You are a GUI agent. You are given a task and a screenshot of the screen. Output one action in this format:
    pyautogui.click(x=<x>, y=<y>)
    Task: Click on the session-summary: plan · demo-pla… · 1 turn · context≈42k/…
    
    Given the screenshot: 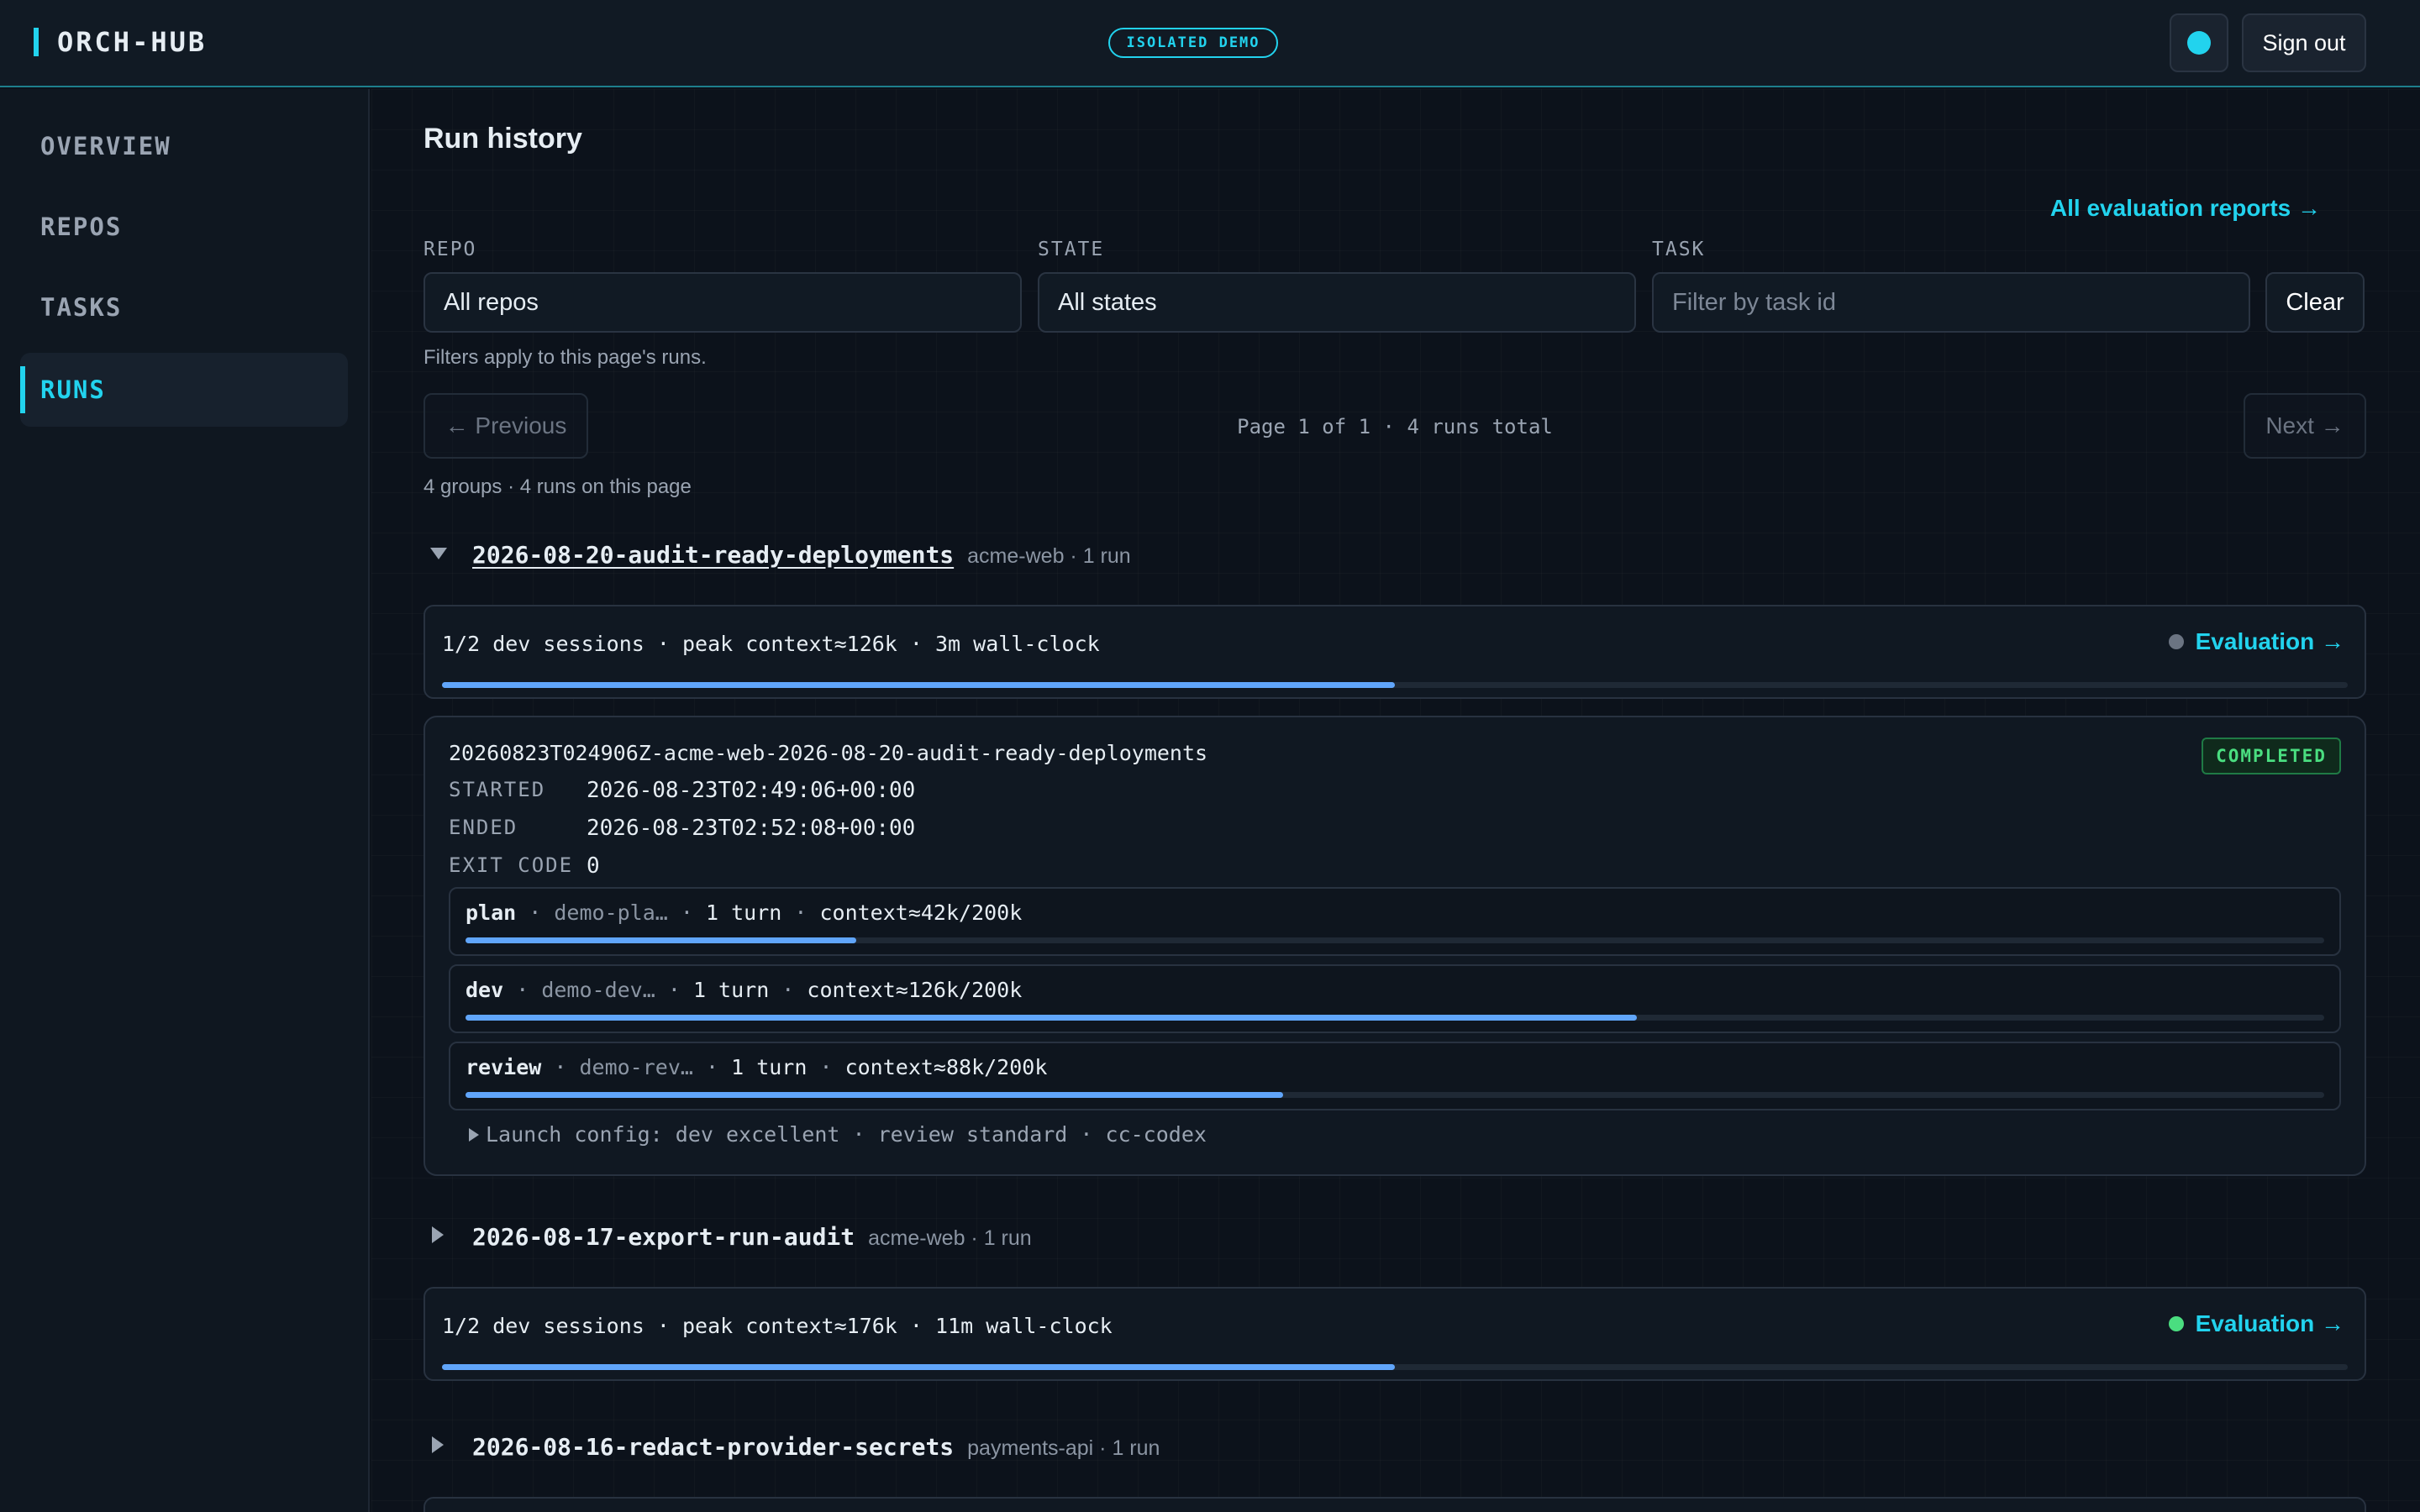 What is the action you would take?
    pyautogui.click(x=744, y=912)
    